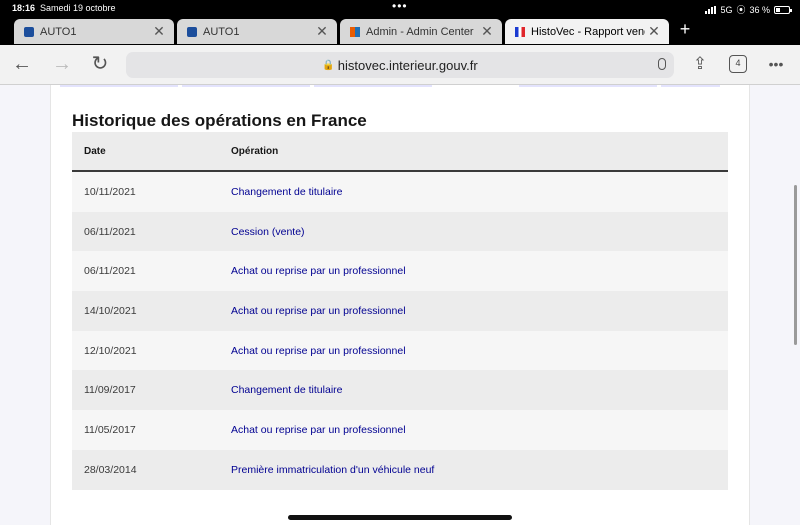  I want to click on tab-label: HistoVec - Rapport vendeur, so click(588, 31).